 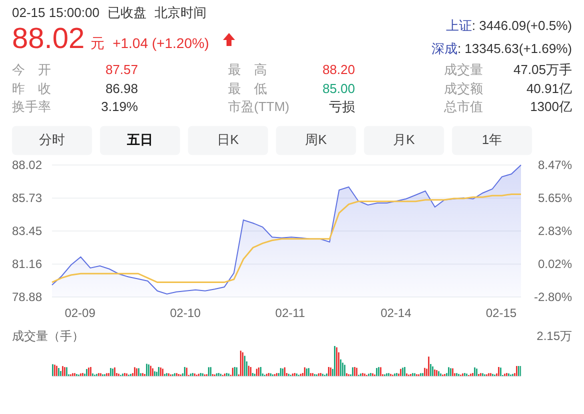 I want to click on price-axis-label: 81.16, so click(x=27, y=263).